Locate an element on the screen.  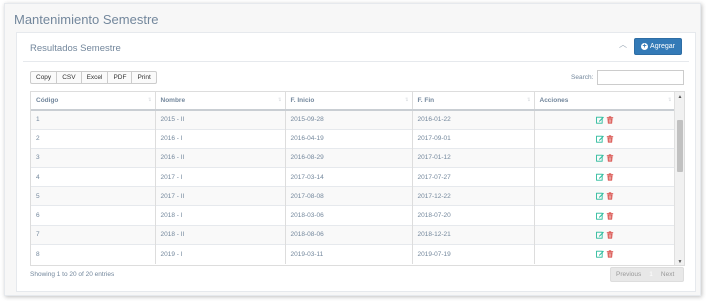
table-row: 4 2017 - I 2017-03-14 2017-07-27 is located at coordinates (353, 177).